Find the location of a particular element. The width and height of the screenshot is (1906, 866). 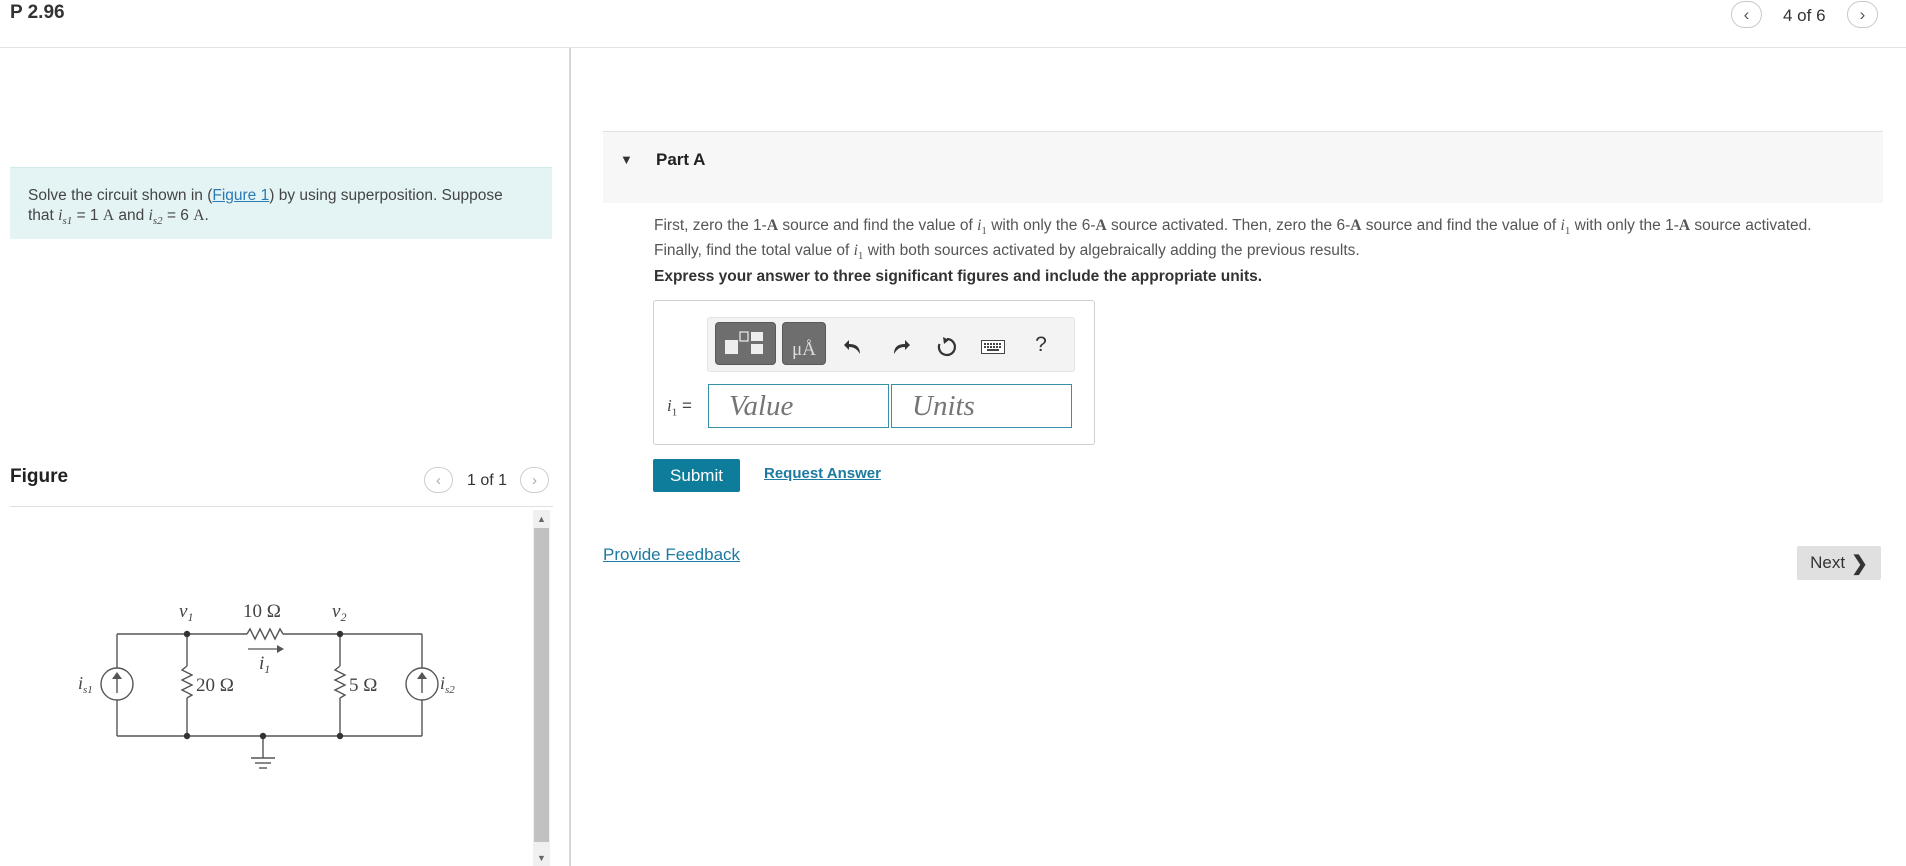

prev-problem-button: ‹ is located at coordinates (1746, 14).